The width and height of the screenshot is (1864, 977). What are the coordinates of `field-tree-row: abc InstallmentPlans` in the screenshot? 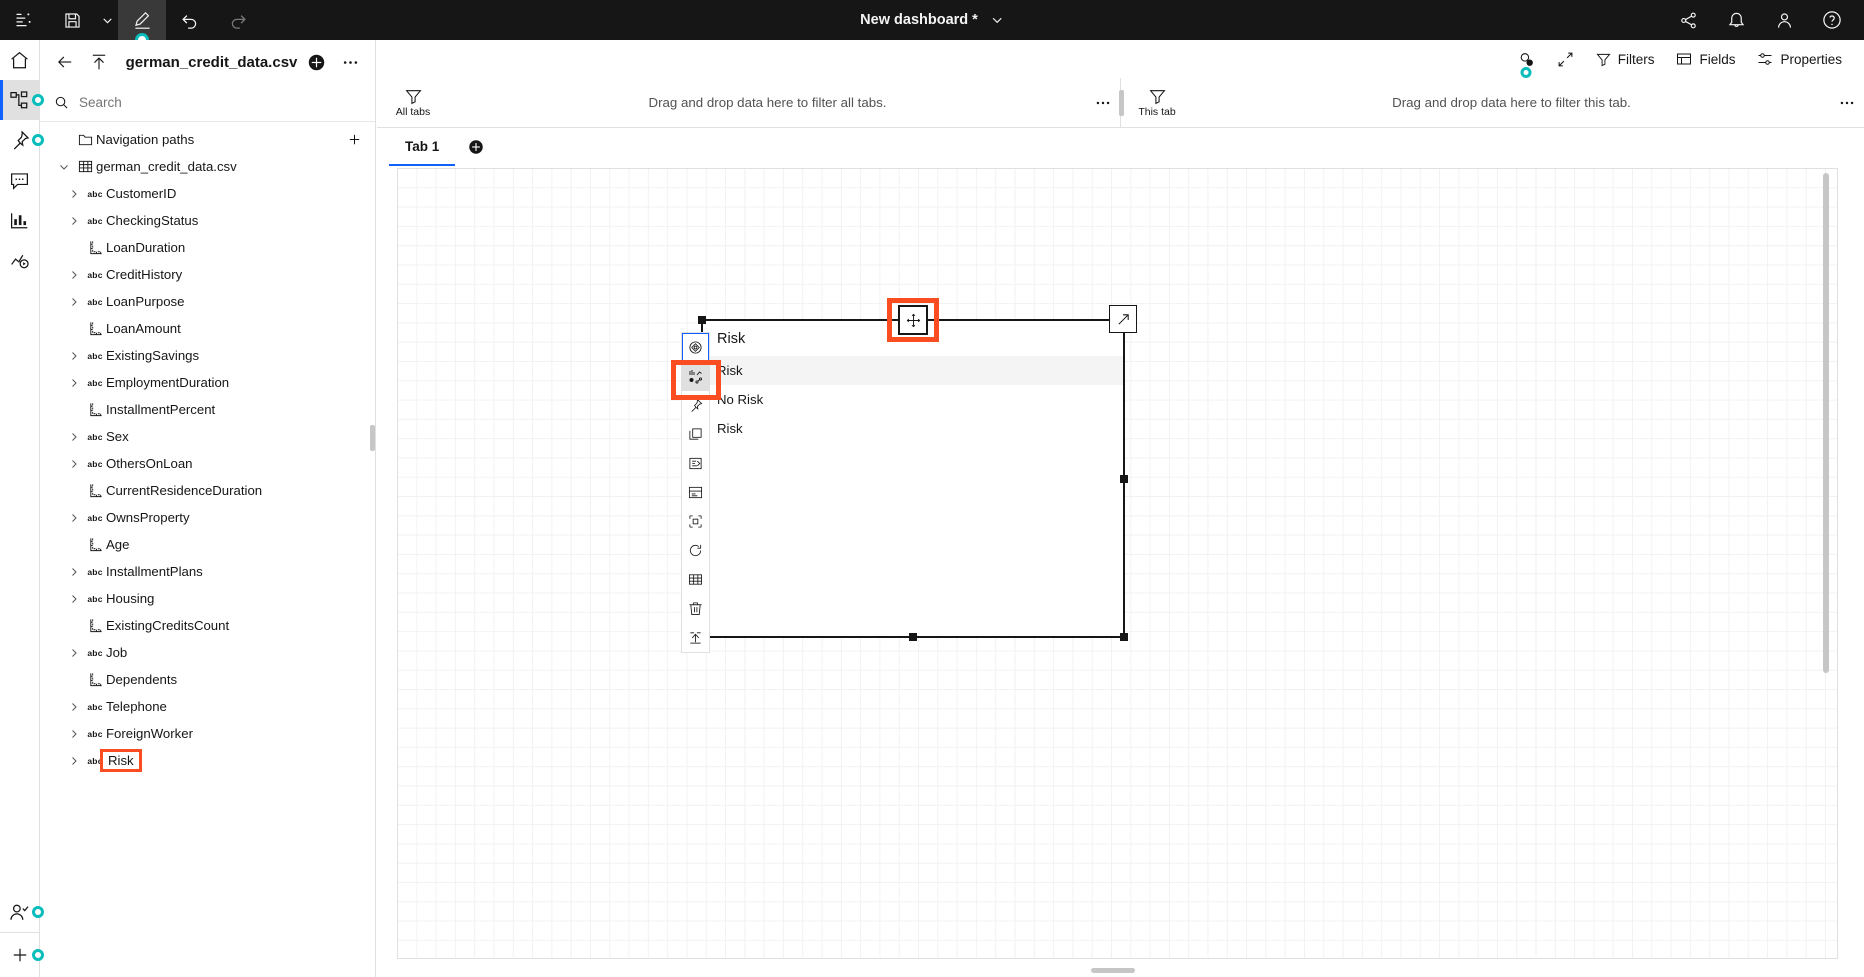 It's located at (207, 571).